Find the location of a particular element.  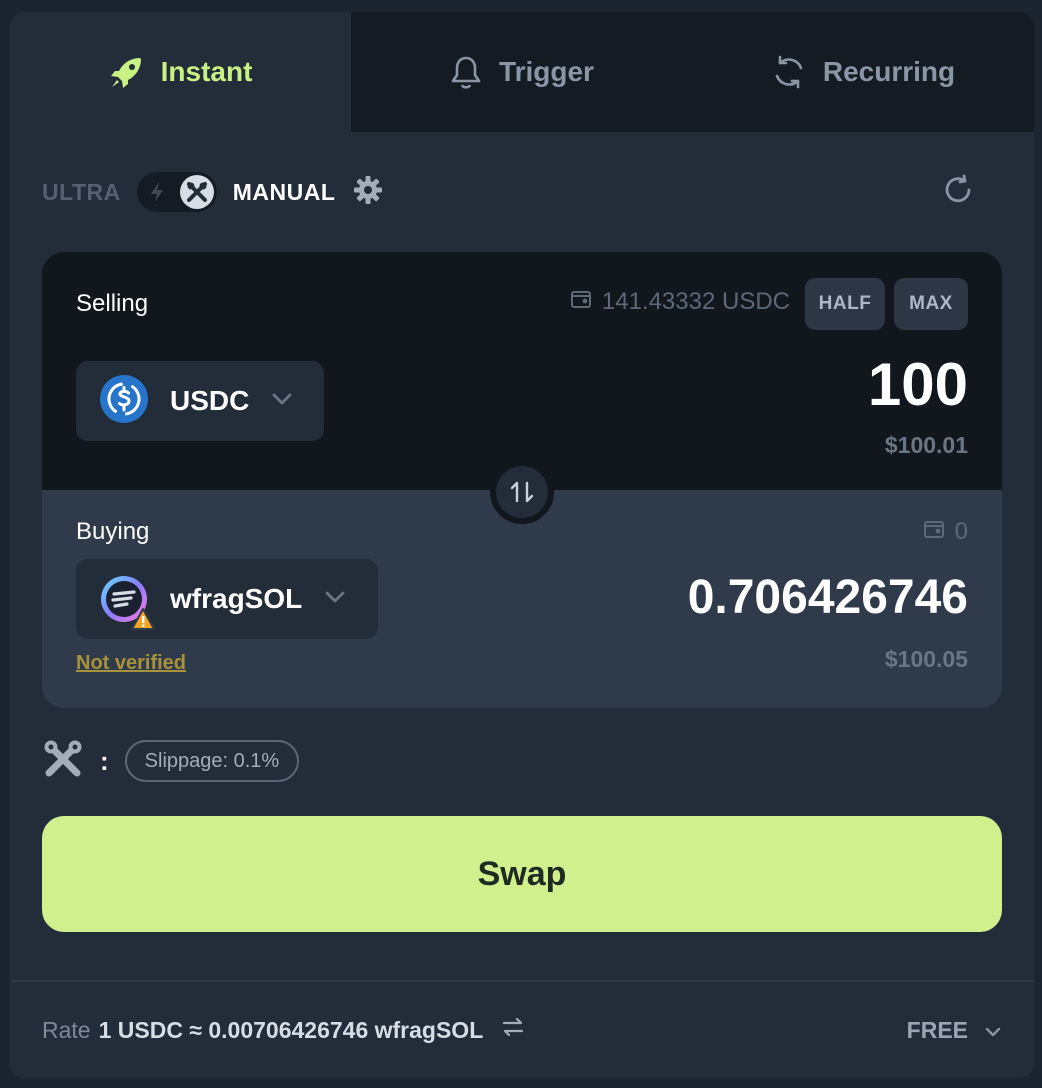

swap-button: Swap is located at coordinates (522, 874).